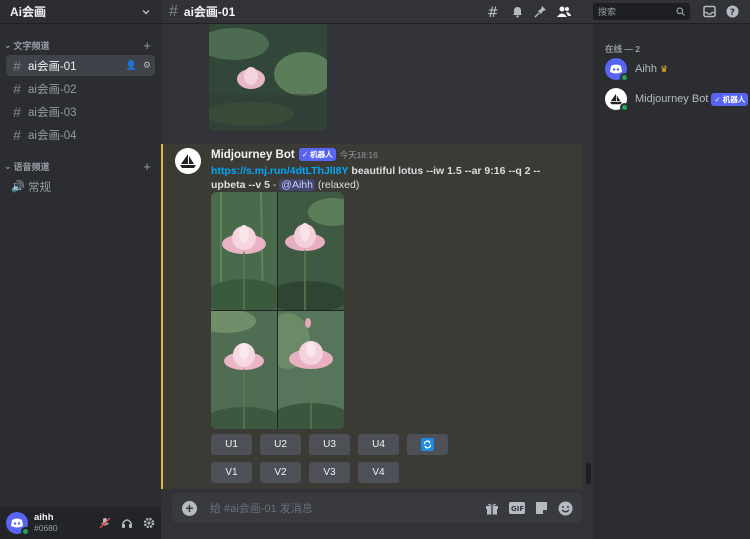  Describe the element at coordinates (541, 508) in the screenshot. I see `sticker-icon` at that location.